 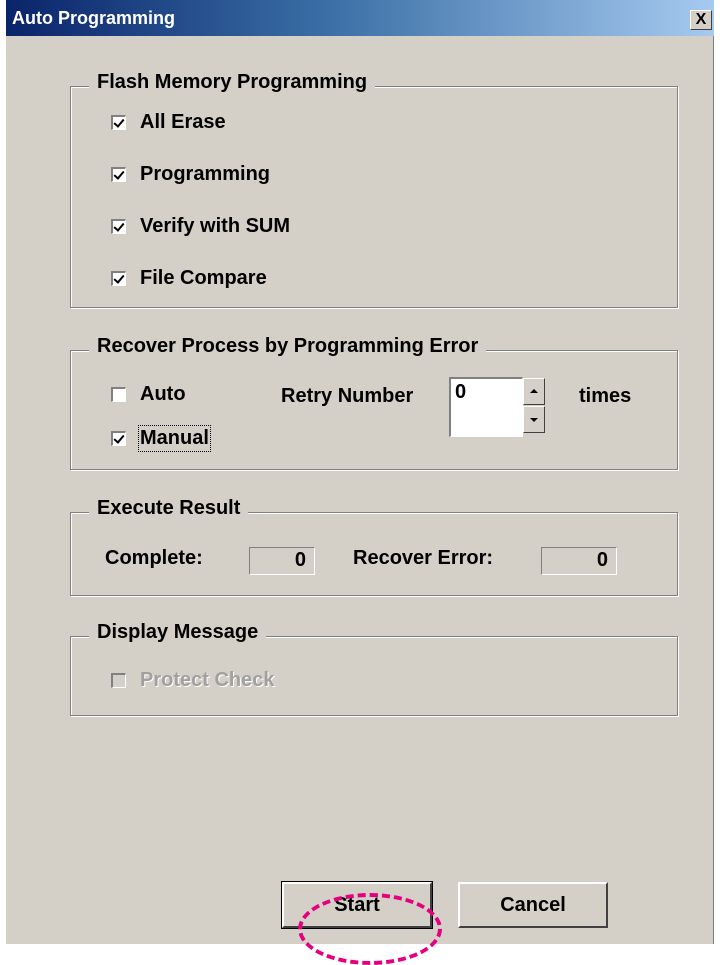 I want to click on checkbox-protect-check: Protect Check, so click(x=193, y=680).